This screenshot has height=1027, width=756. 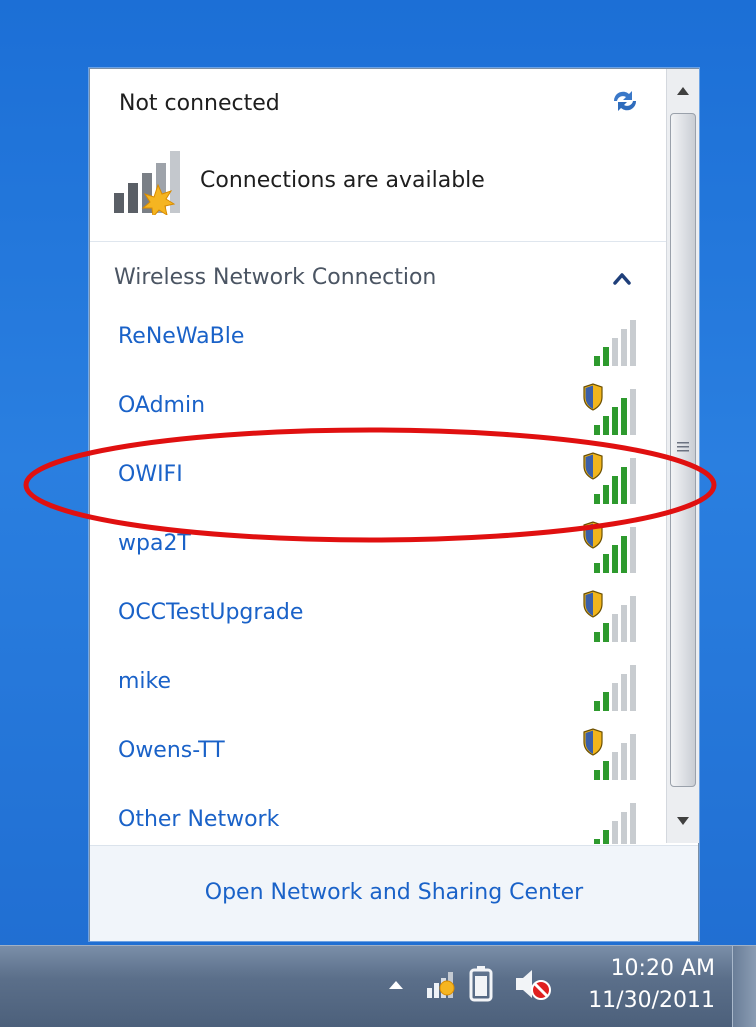 What do you see at coordinates (378, 417) in the screenshot?
I see `network-item: OAdmin` at bounding box center [378, 417].